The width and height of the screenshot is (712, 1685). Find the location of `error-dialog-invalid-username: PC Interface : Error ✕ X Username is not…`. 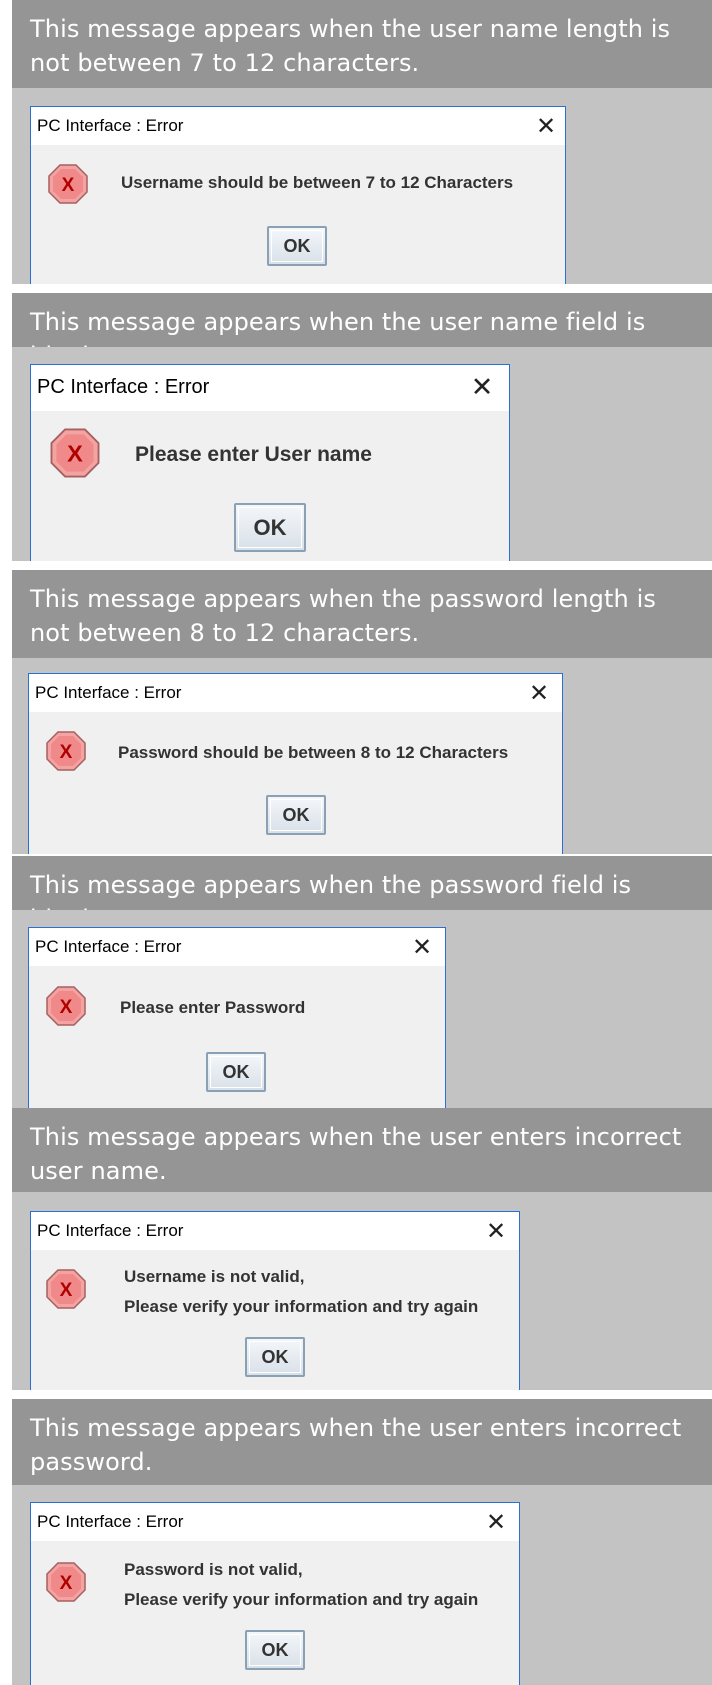

error-dialog-invalid-username: PC Interface : Error ✕ X Username is not… is located at coordinates (275, 1300).